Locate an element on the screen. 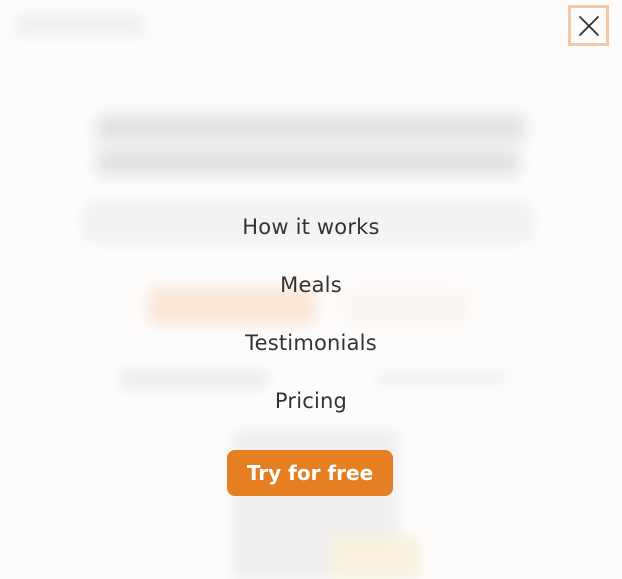 The width and height of the screenshot is (622, 579). nav-item-testimonials: Testimonials is located at coordinates (311, 353).